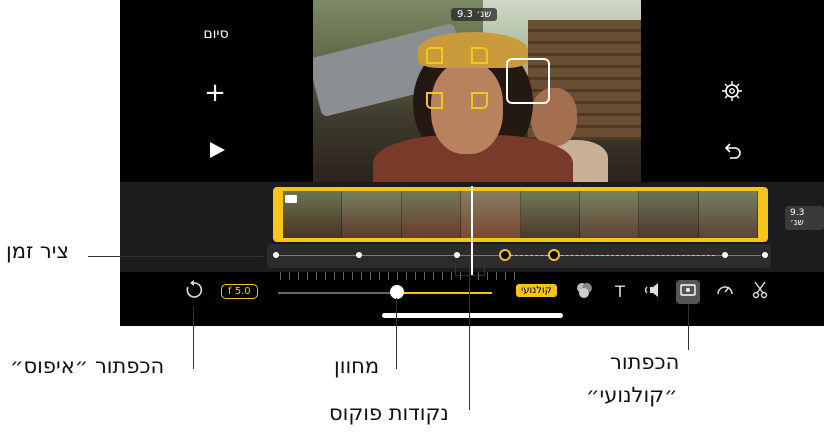 Image resolution: width=825 pixels, height=434 pixels. I want to click on speed-icon, so click(725, 292).